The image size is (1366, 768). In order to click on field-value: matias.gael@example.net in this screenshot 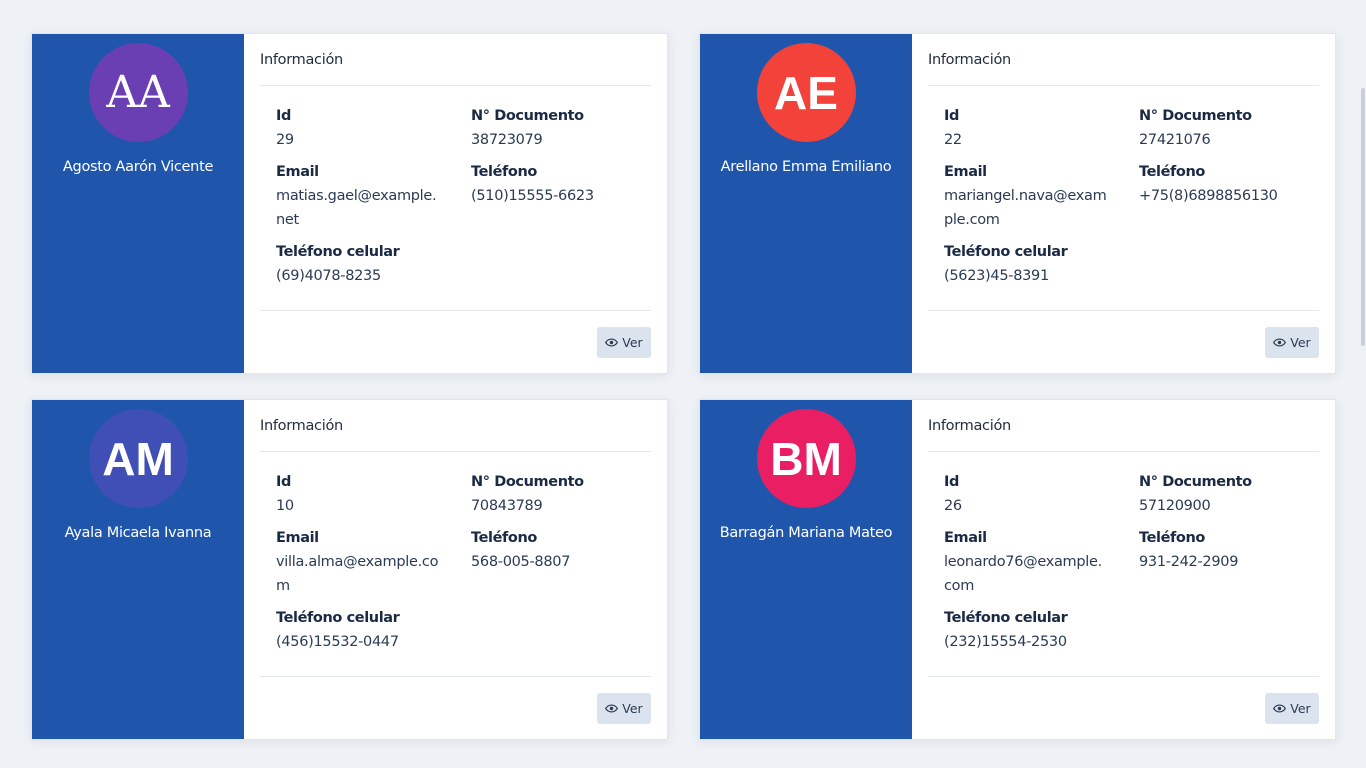, I will do `click(356, 208)`.